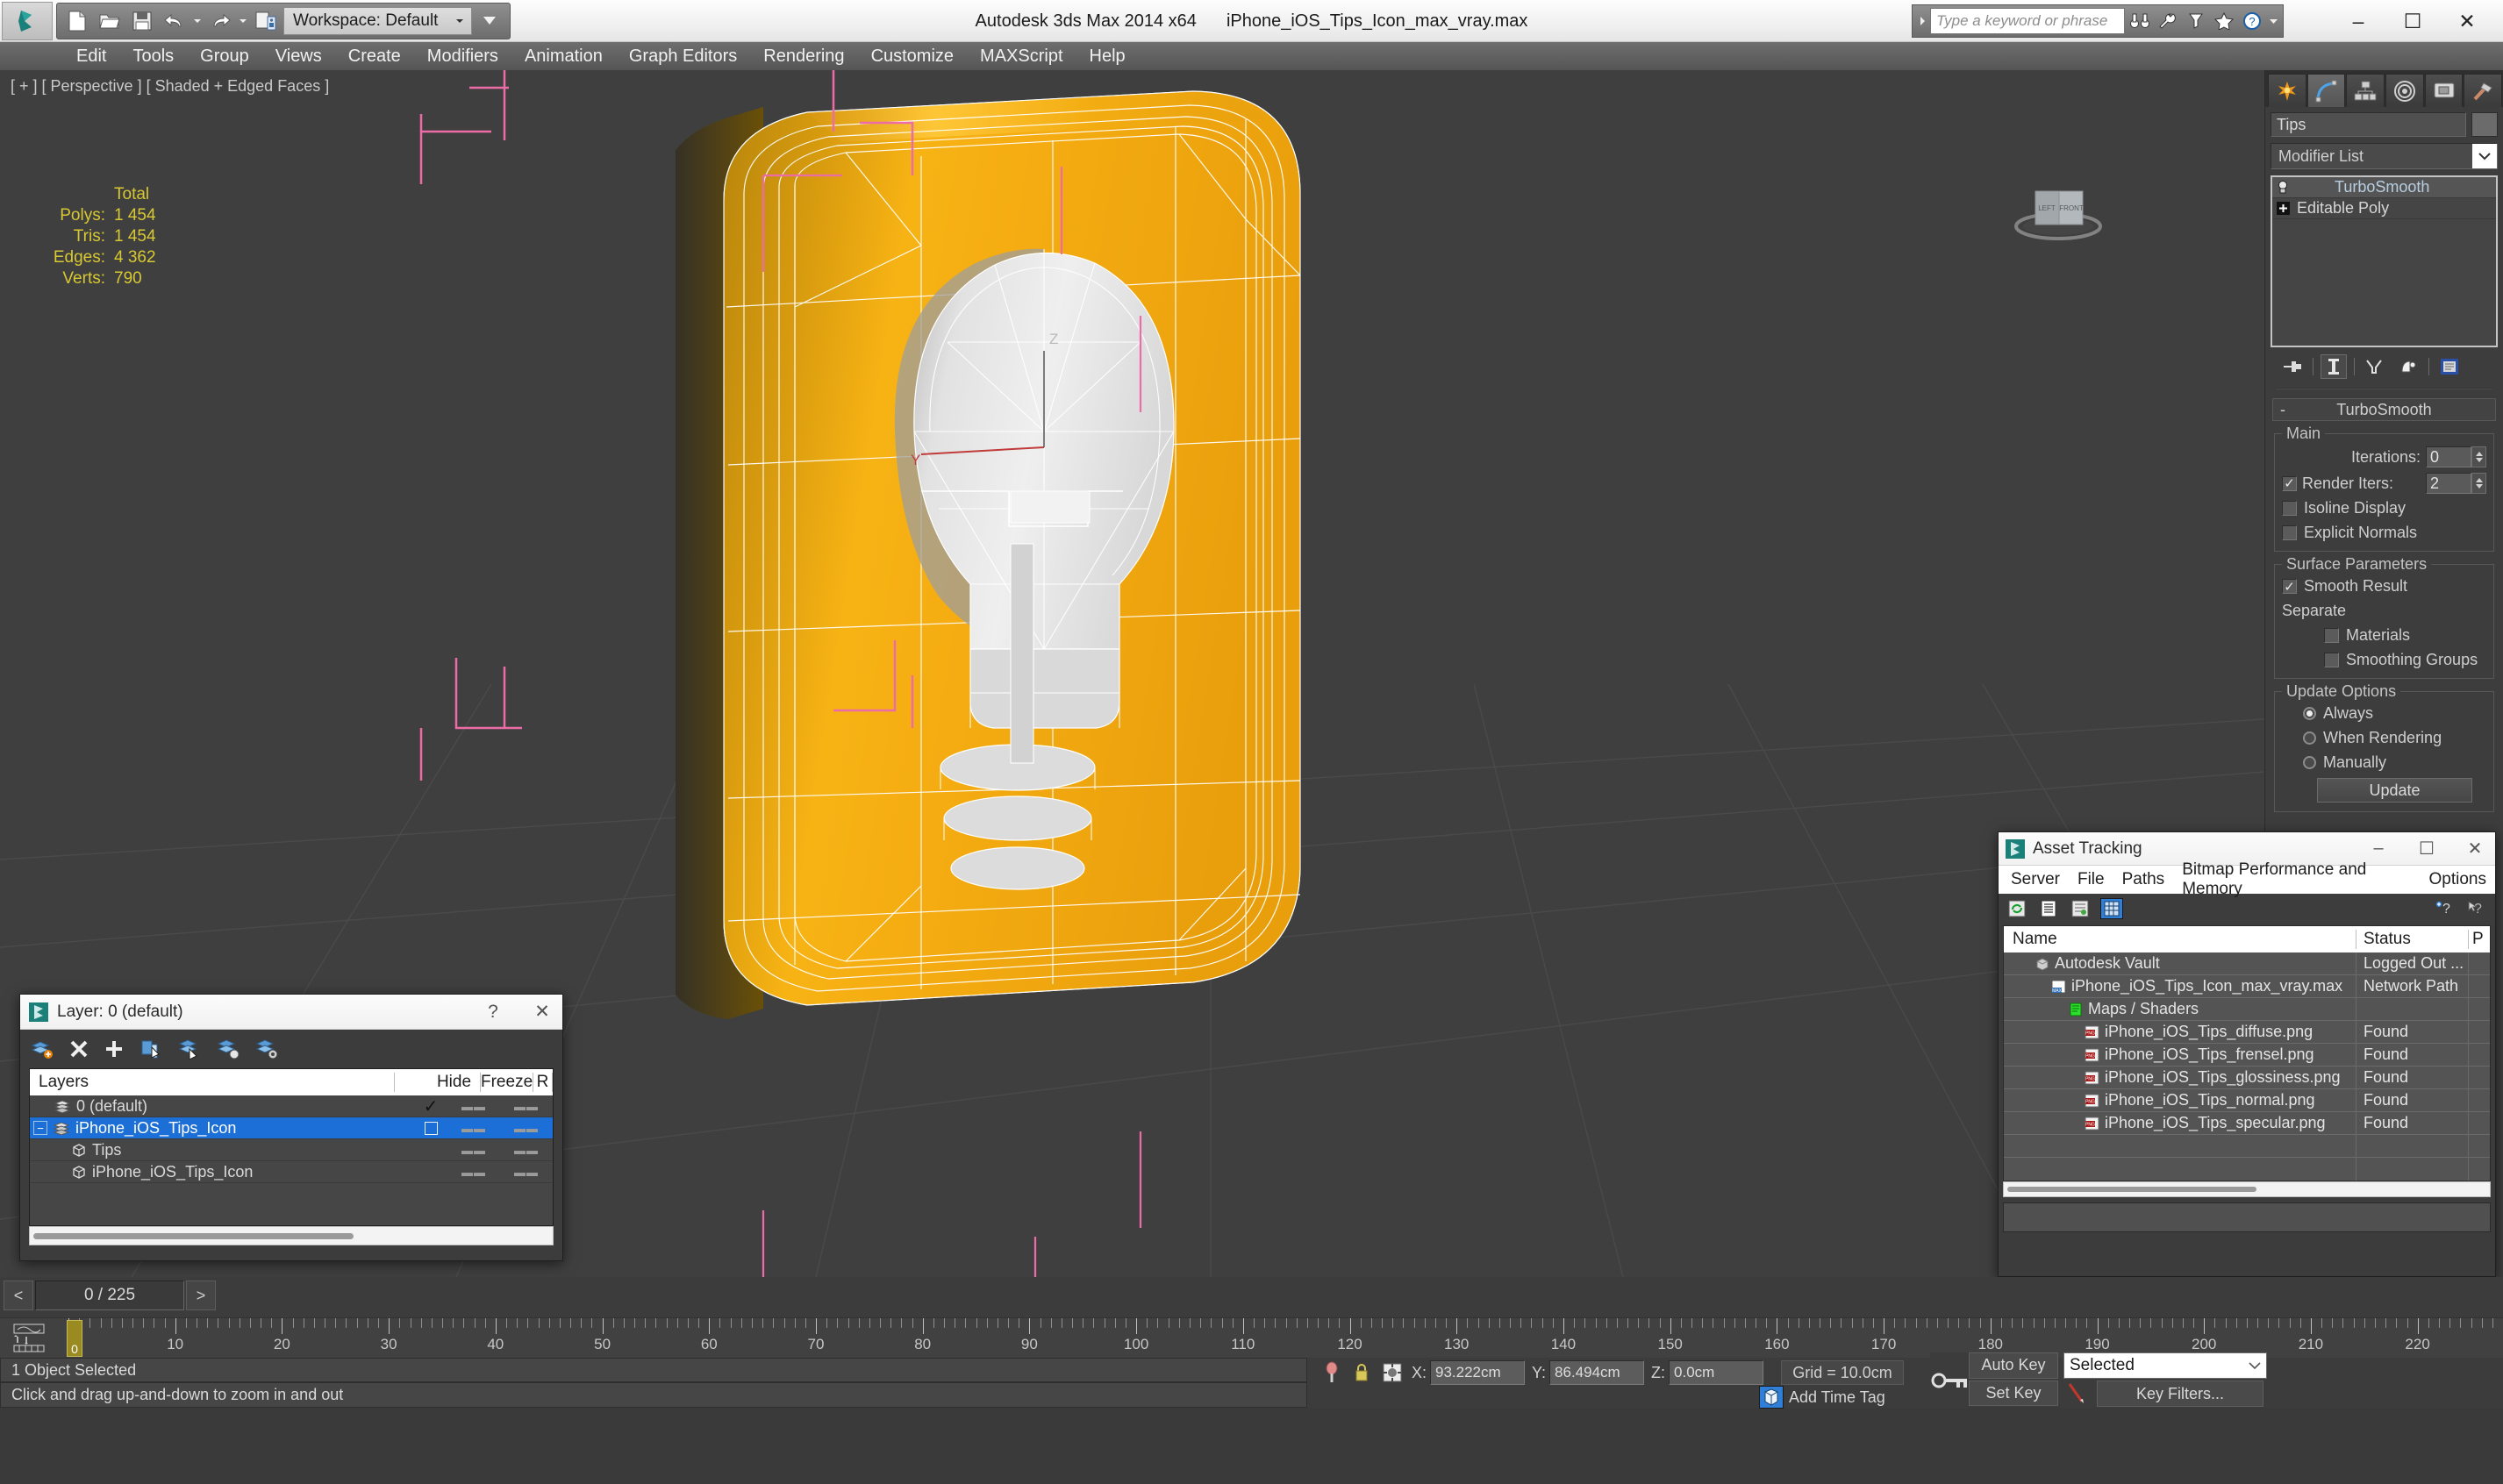 The image size is (2503, 1484). I want to click on infocenter-expand-icon, so click(1922, 21).